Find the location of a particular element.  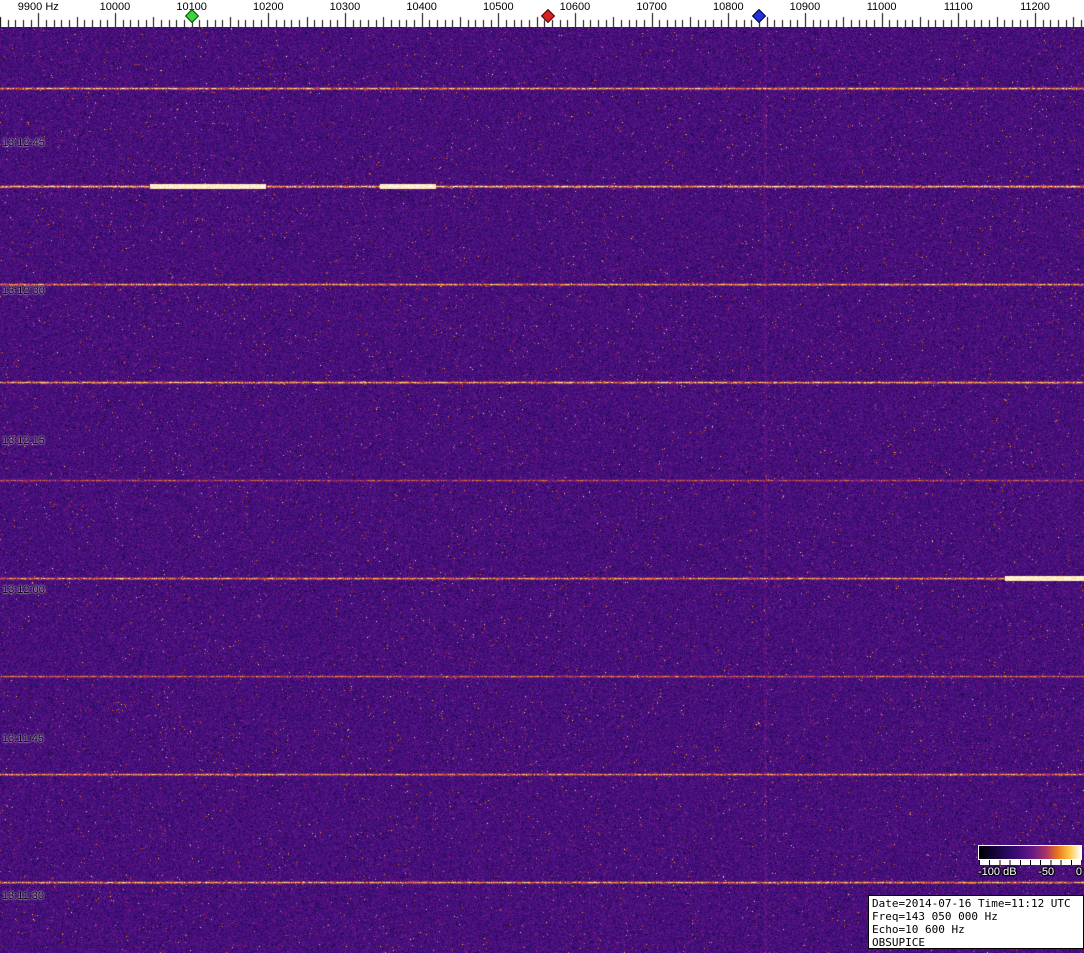

color-scale-labels: -100 dB -50 0 is located at coordinates (1030, 872).